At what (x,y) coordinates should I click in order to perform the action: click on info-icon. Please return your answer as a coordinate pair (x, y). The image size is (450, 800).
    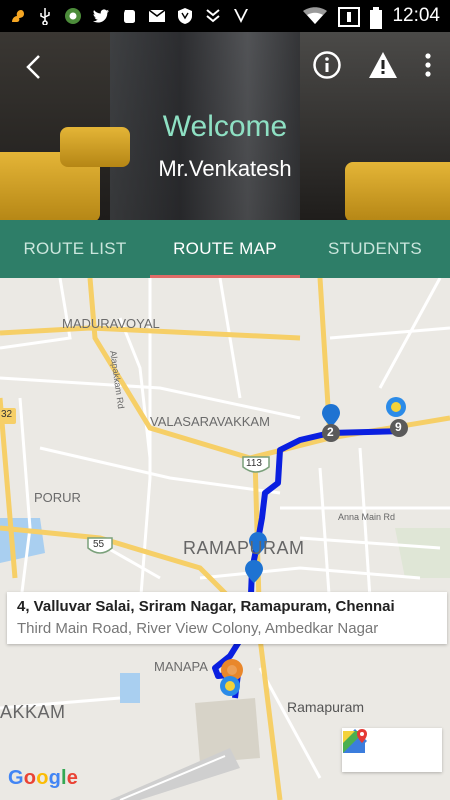
    Looking at the image, I should click on (327, 67).